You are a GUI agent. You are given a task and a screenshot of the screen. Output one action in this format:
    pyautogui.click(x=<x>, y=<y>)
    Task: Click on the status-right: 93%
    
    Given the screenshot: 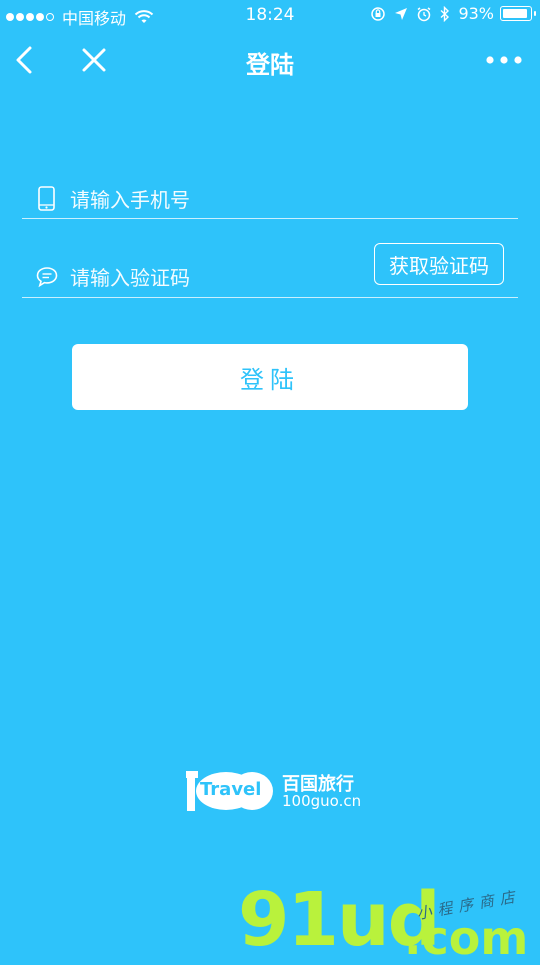 What is the action you would take?
    pyautogui.click(x=449, y=13)
    